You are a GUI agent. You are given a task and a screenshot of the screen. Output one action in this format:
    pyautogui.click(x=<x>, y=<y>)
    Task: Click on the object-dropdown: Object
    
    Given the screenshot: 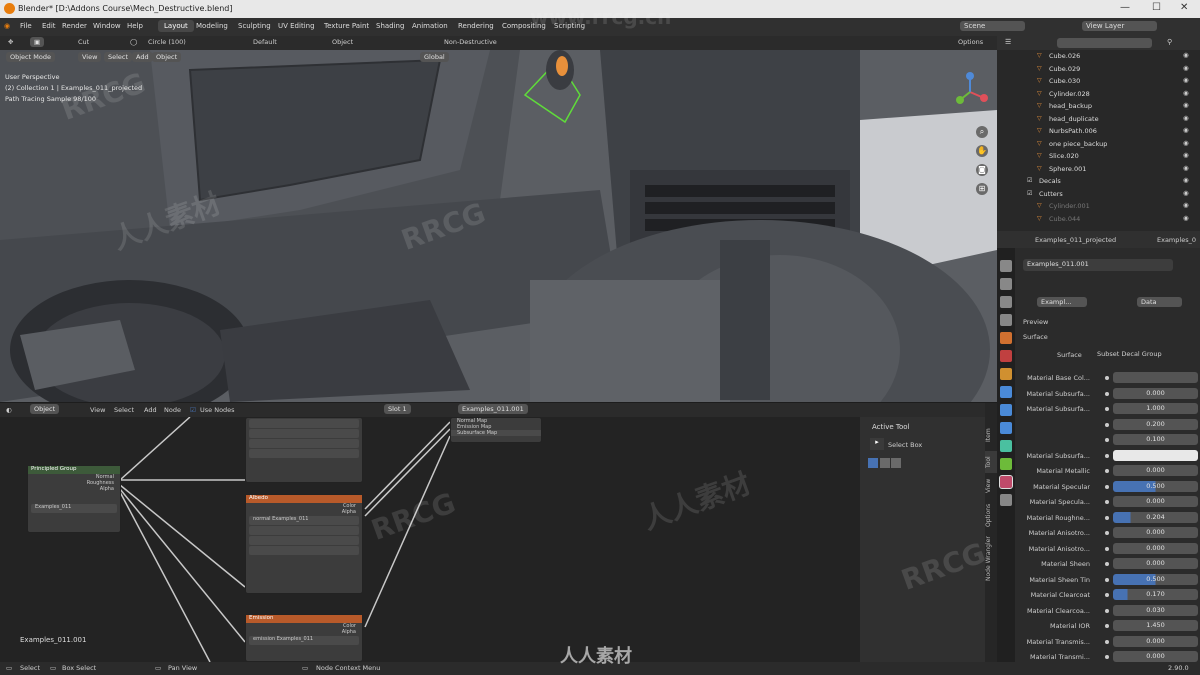 What is the action you would take?
    pyautogui.click(x=342, y=42)
    